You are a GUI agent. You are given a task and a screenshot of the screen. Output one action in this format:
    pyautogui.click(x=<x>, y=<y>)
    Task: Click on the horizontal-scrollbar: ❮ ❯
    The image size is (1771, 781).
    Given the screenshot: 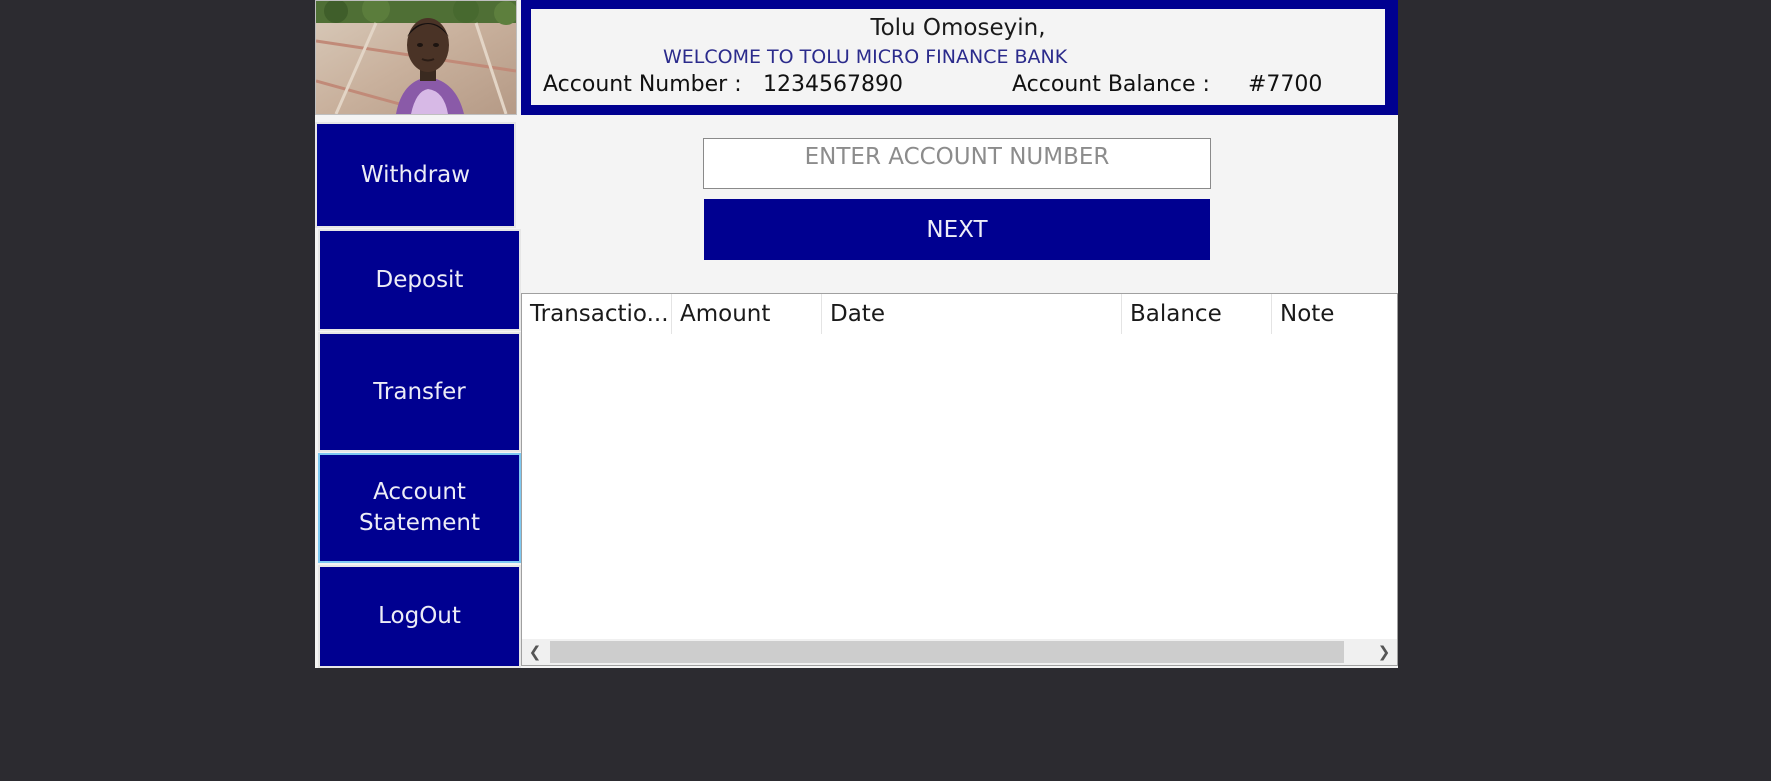 What is the action you would take?
    pyautogui.click(x=959, y=652)
    